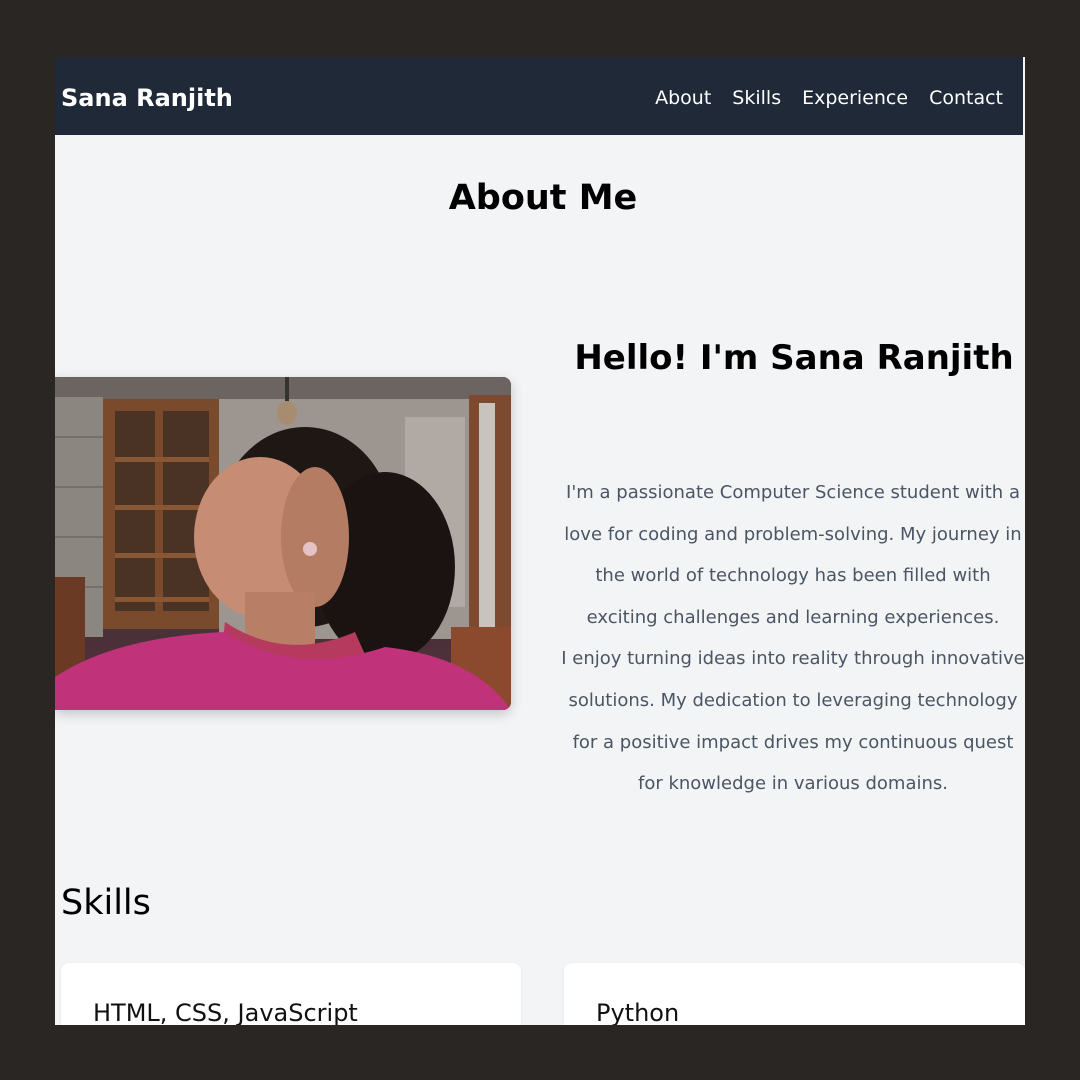  Describe the element at coordinates (794, 358) in the screenshot. I see `greeting-heading: Hello! I'm Sana Ranjith` at that location.